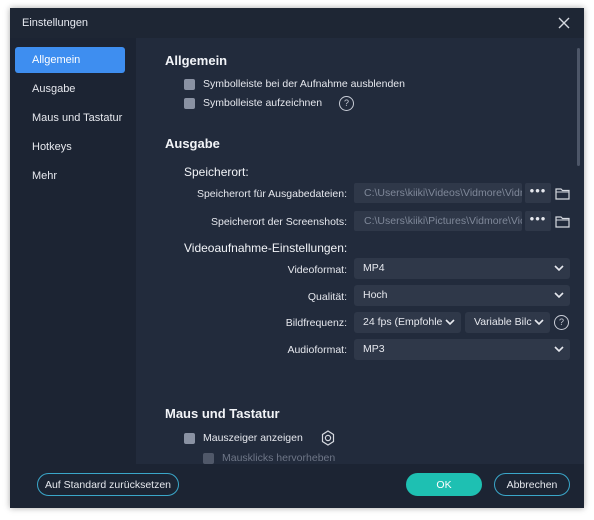 Image resolution: width=594 pixels, height=520 pixels. I want to click on highlight-clicks-label: Mausklicks hervorheben, so click(279, 458).